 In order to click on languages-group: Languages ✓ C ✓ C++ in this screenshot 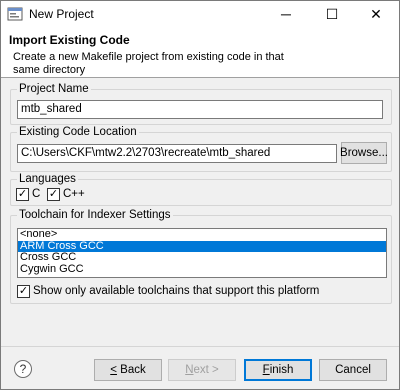, I will do `click(201, 189)`.